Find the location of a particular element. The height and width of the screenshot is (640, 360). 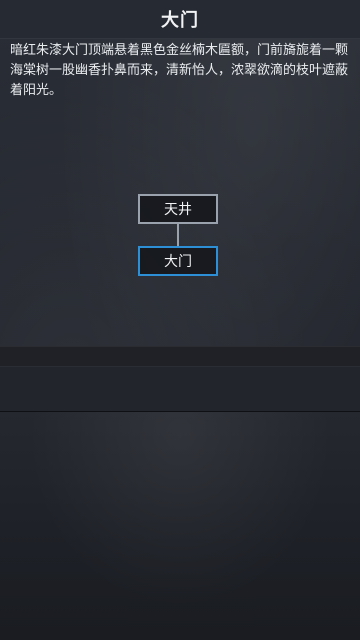

map-node-tianjing: 天井 is located at coordinates (178, 209).